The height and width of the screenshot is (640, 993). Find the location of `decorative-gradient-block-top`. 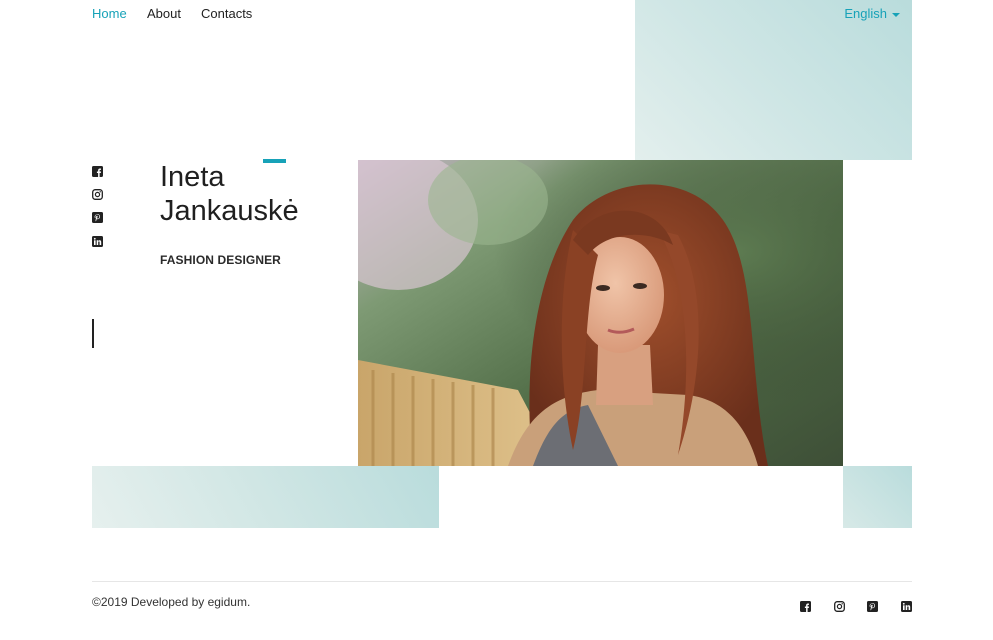

decorative-gradient-block-top is located at coordinates (773, 80).